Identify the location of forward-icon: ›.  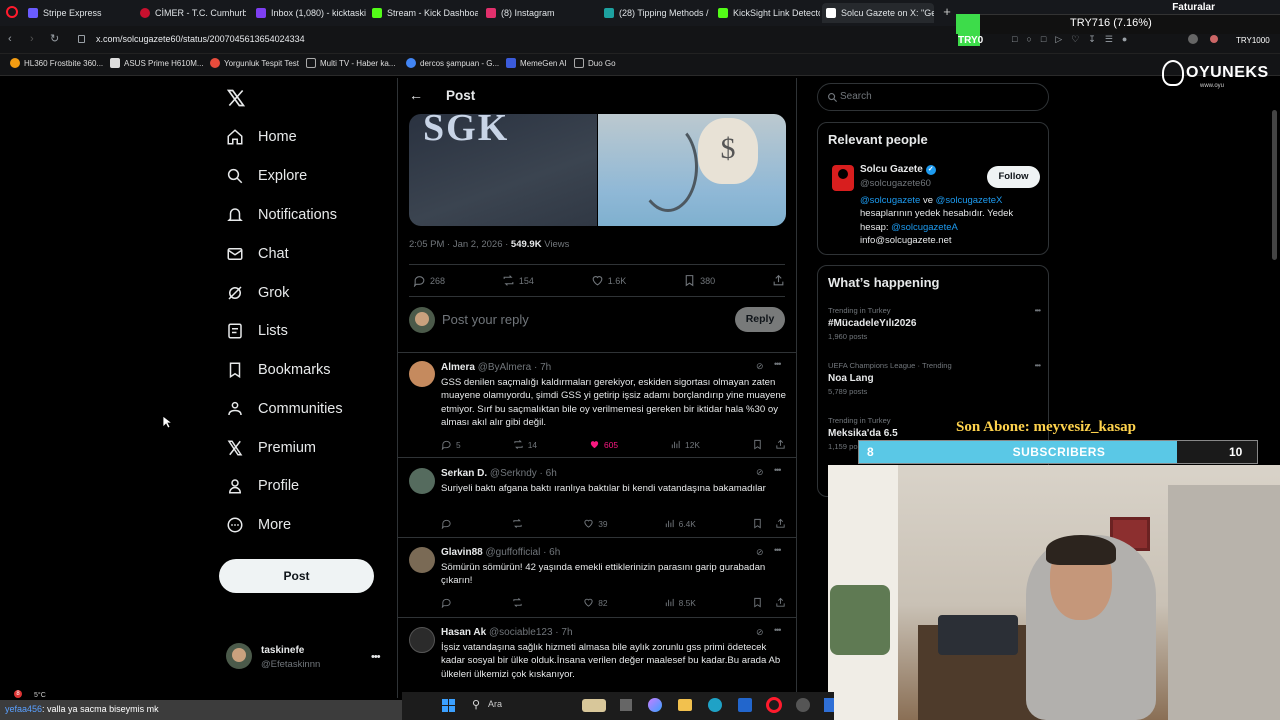
(32, 39).